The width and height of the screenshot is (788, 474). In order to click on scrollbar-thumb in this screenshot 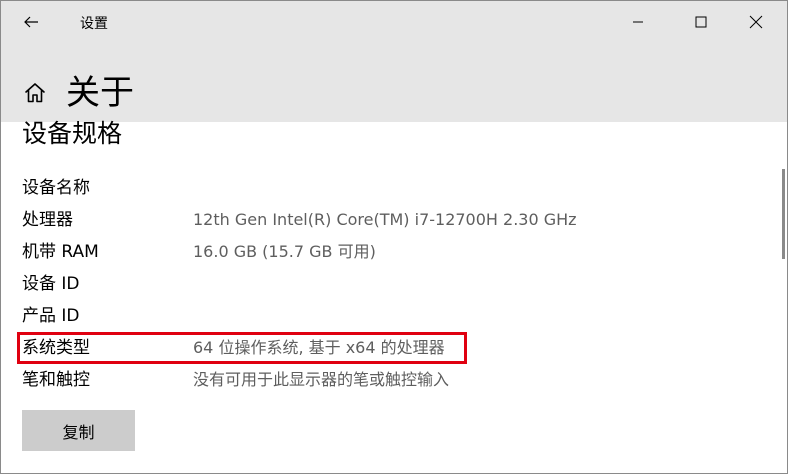, I will do `click(783, 214)`.